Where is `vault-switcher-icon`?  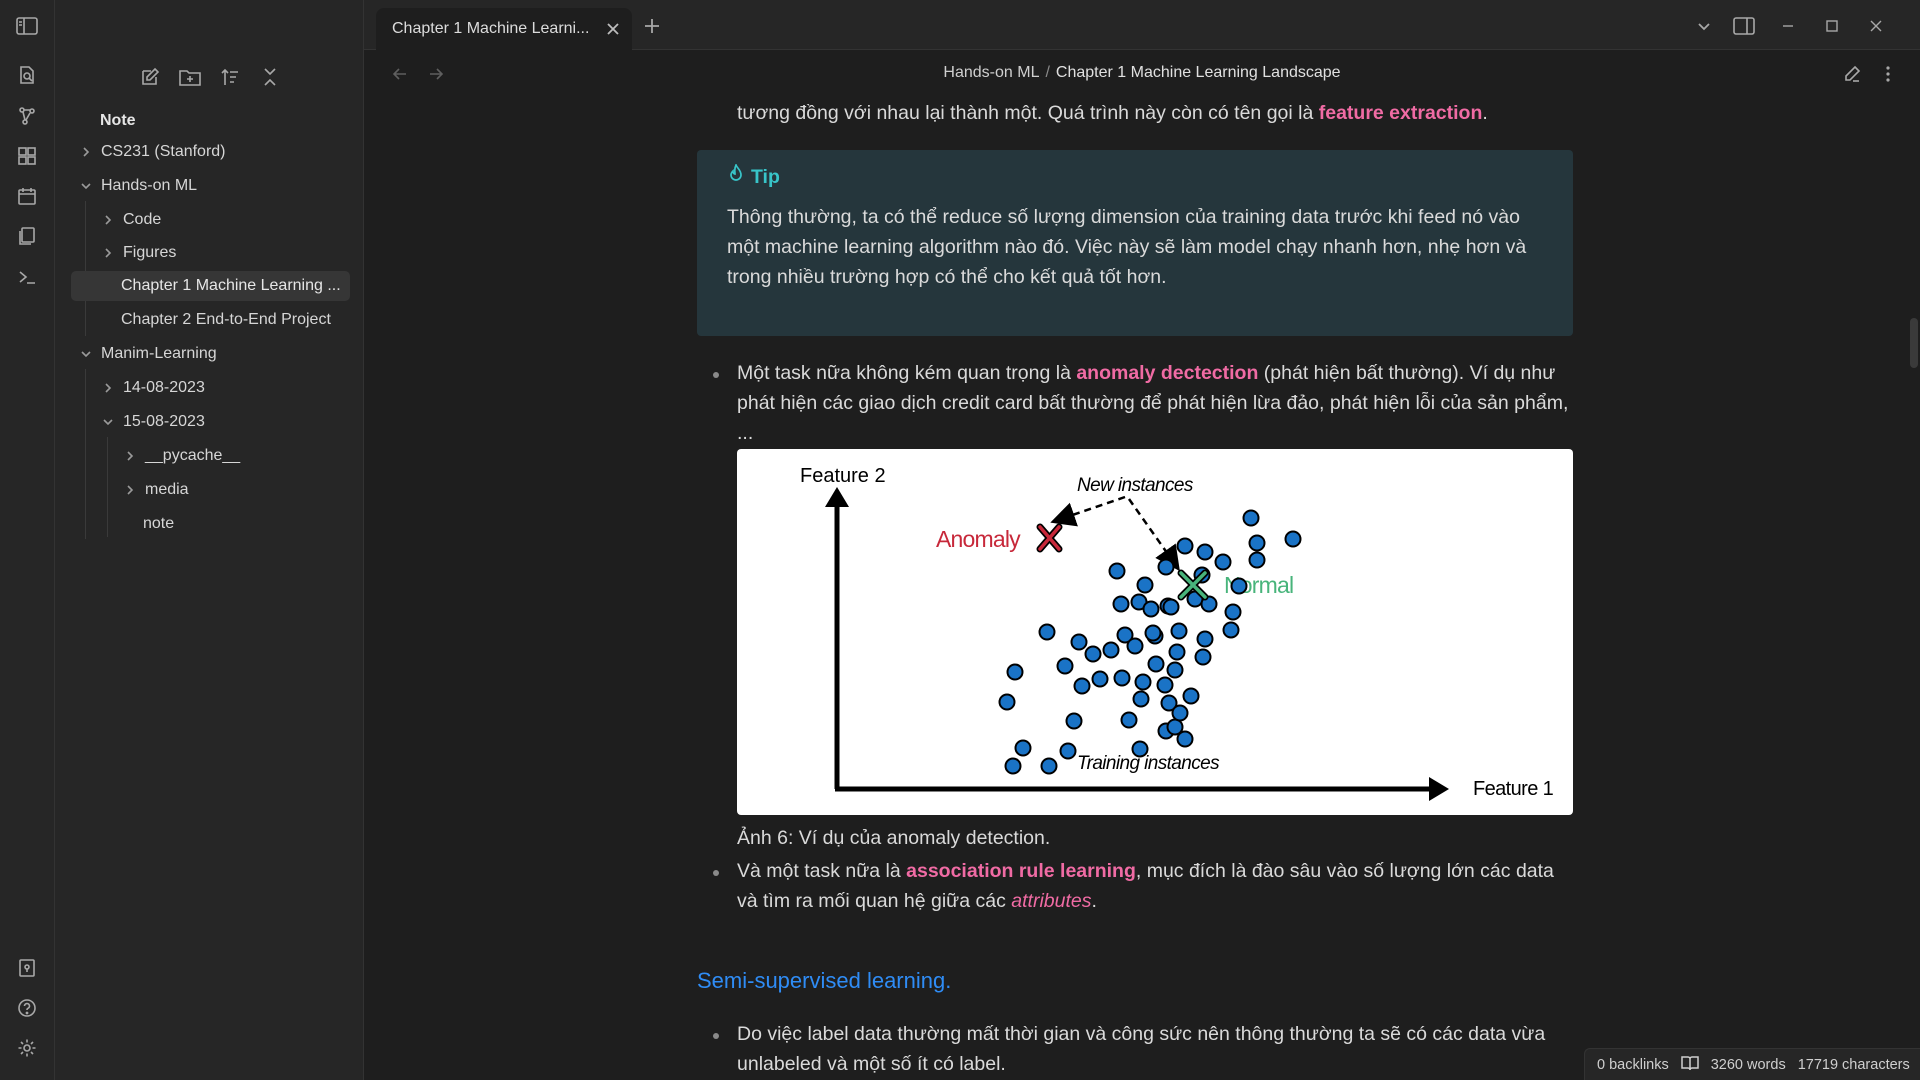
vault-switcher-icon is located at coordinates (27, 968).